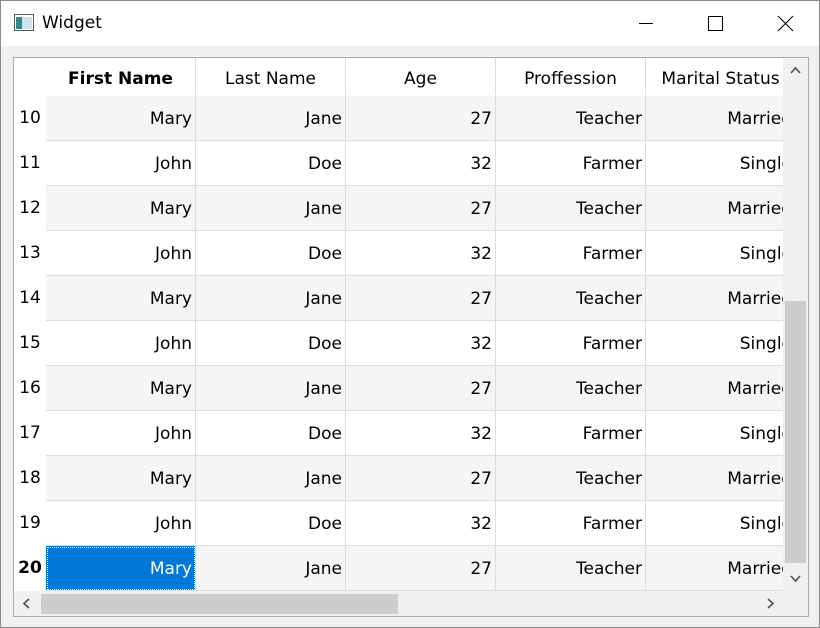 The image size is (820, 628). I want to click on vertical-scroll-thumb, so click(795, 432).